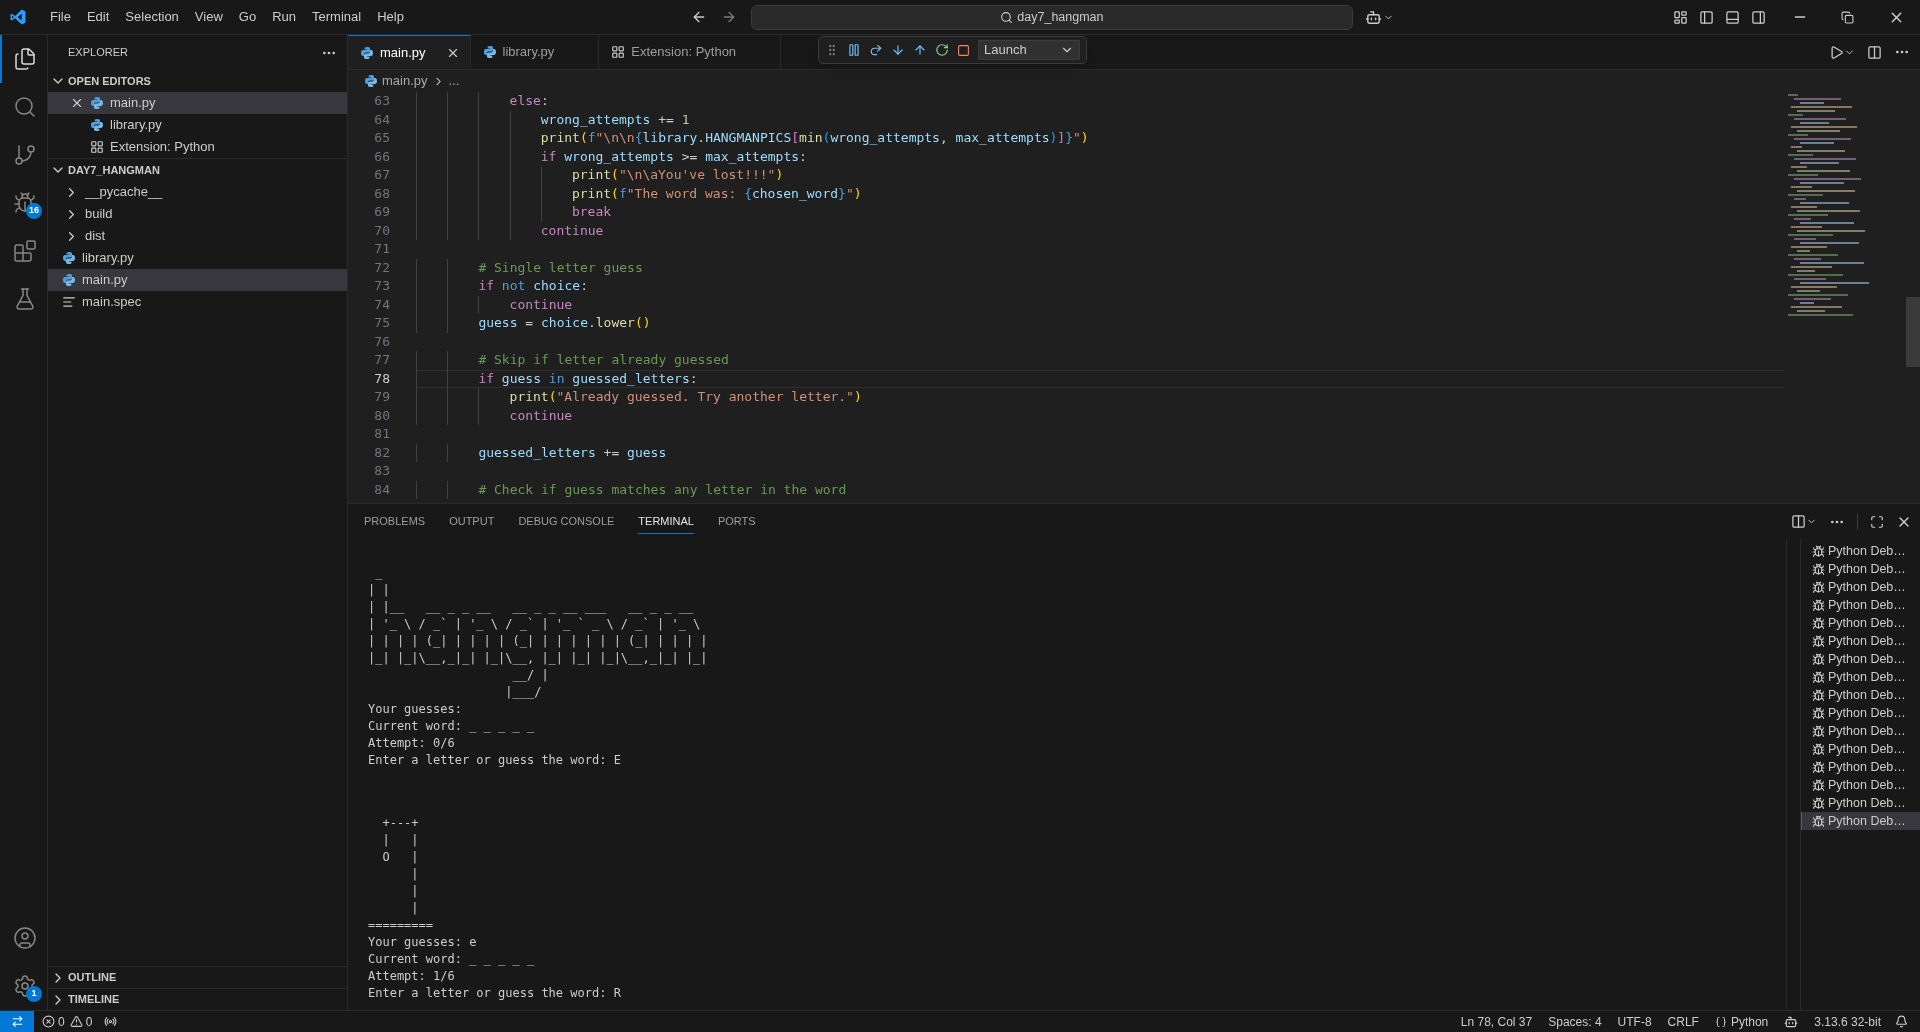  I want to click on command-search-field: day7_hangman, so click(1051, 17).